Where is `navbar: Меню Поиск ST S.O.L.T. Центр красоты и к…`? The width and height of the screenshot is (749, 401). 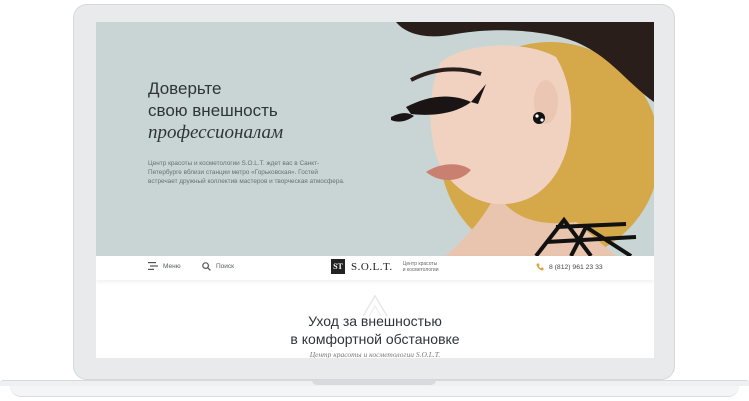
navbar: Меню Поиск ST S.O.L.T. Центр красоты и к… is located at coordinates (375, 268).